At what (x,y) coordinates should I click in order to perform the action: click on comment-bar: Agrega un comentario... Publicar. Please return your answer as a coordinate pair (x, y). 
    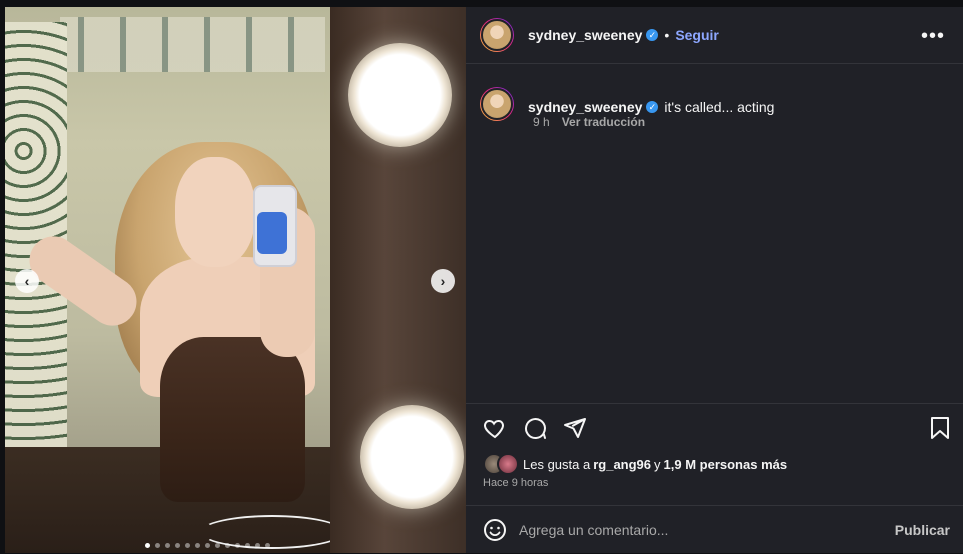
    Looking at the image, I should click on (714, 529).